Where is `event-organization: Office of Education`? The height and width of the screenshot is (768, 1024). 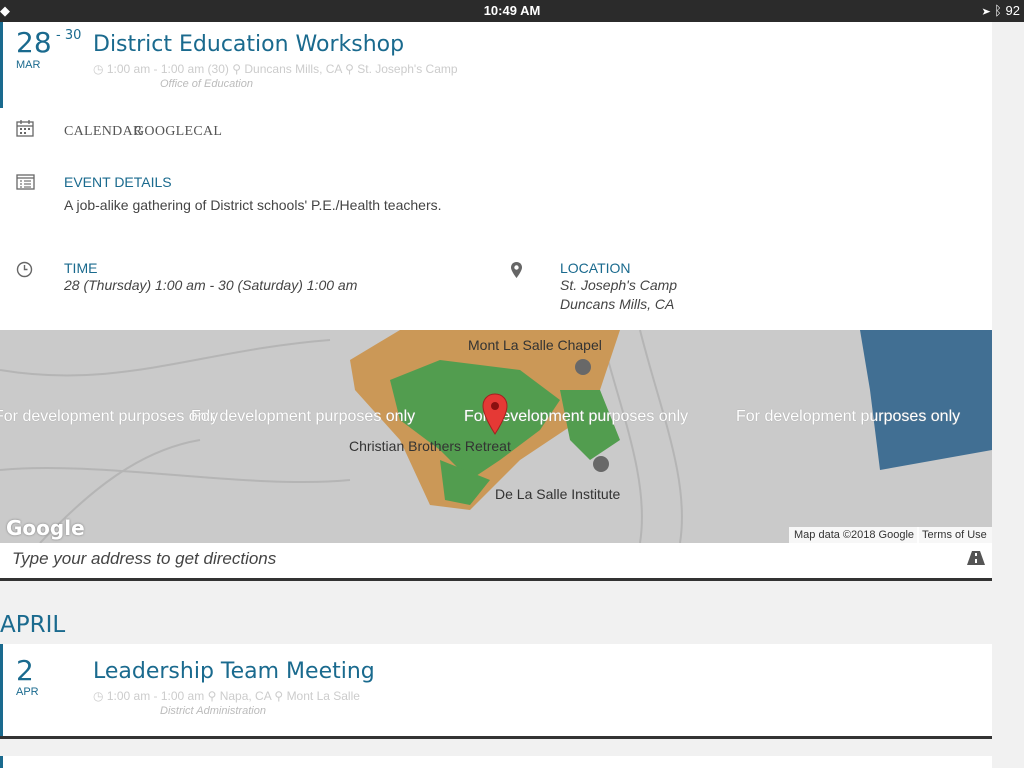
event-organization: Office of Education is located at coordinates (206, 84).